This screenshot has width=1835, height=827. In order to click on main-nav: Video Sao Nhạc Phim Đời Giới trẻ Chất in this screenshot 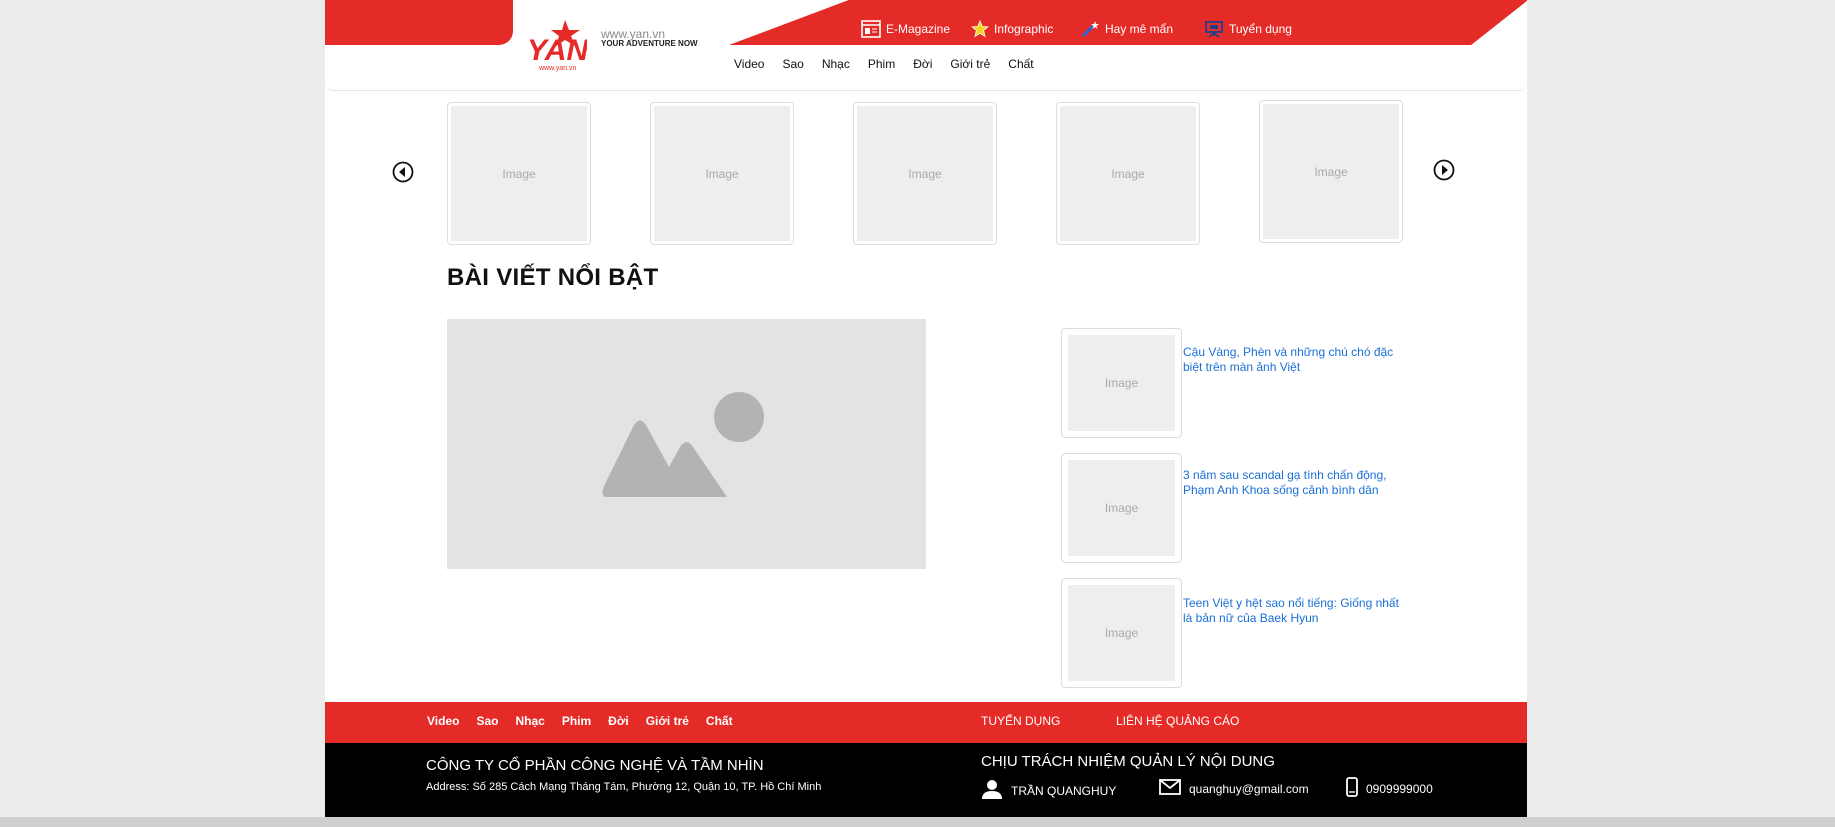, I will do `click(893, 64)`.